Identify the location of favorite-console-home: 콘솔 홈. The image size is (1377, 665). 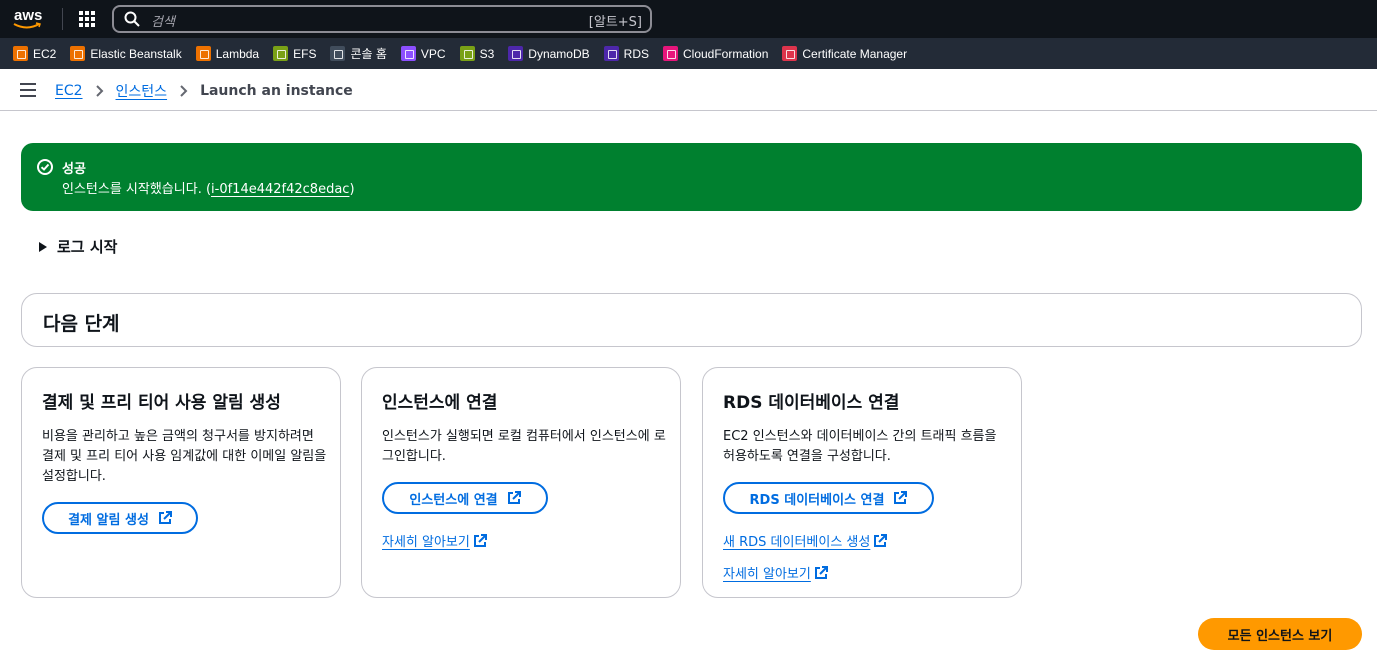
(358, 53).